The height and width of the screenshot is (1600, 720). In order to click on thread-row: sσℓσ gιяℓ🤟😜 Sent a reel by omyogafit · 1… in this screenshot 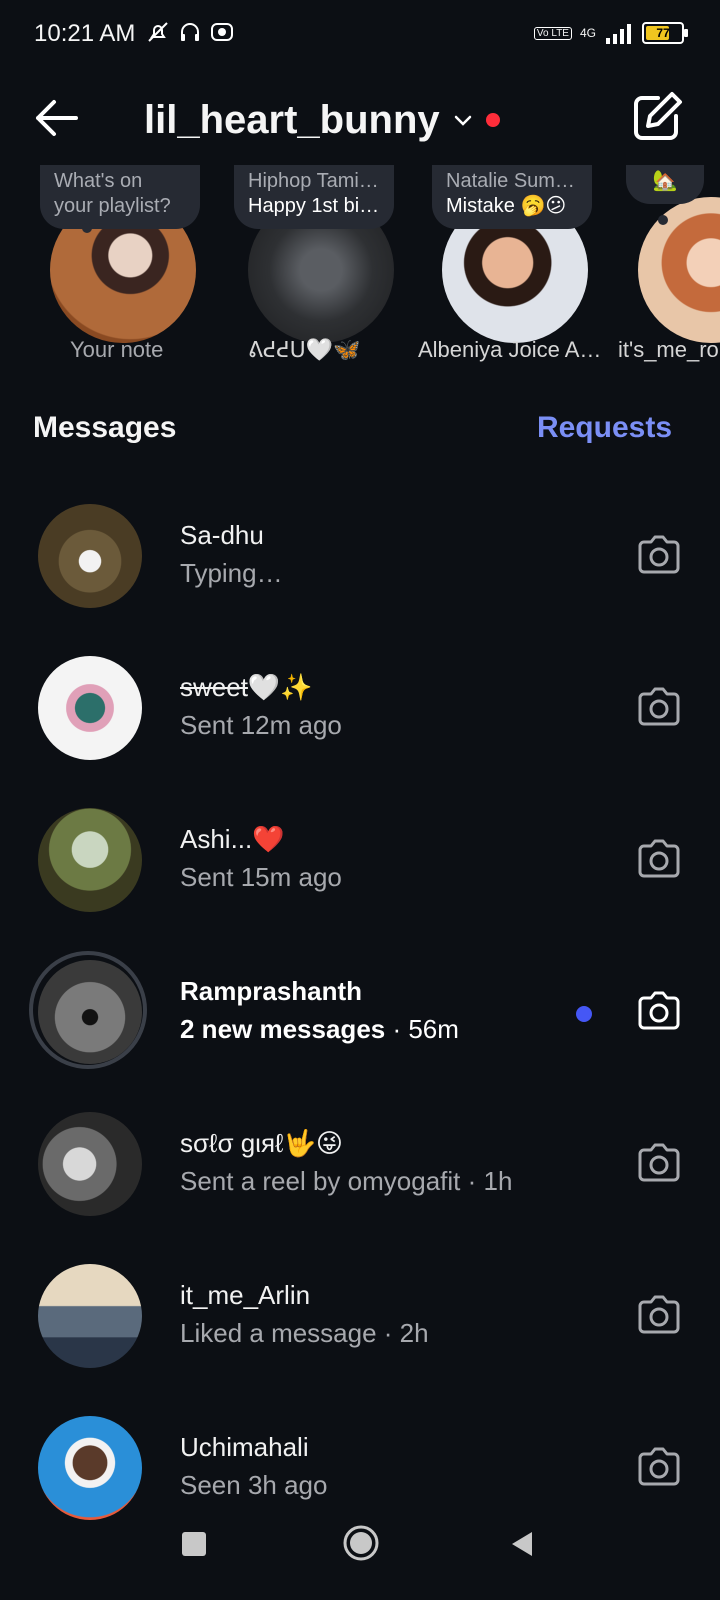, I will do `click(360, 1166)`.